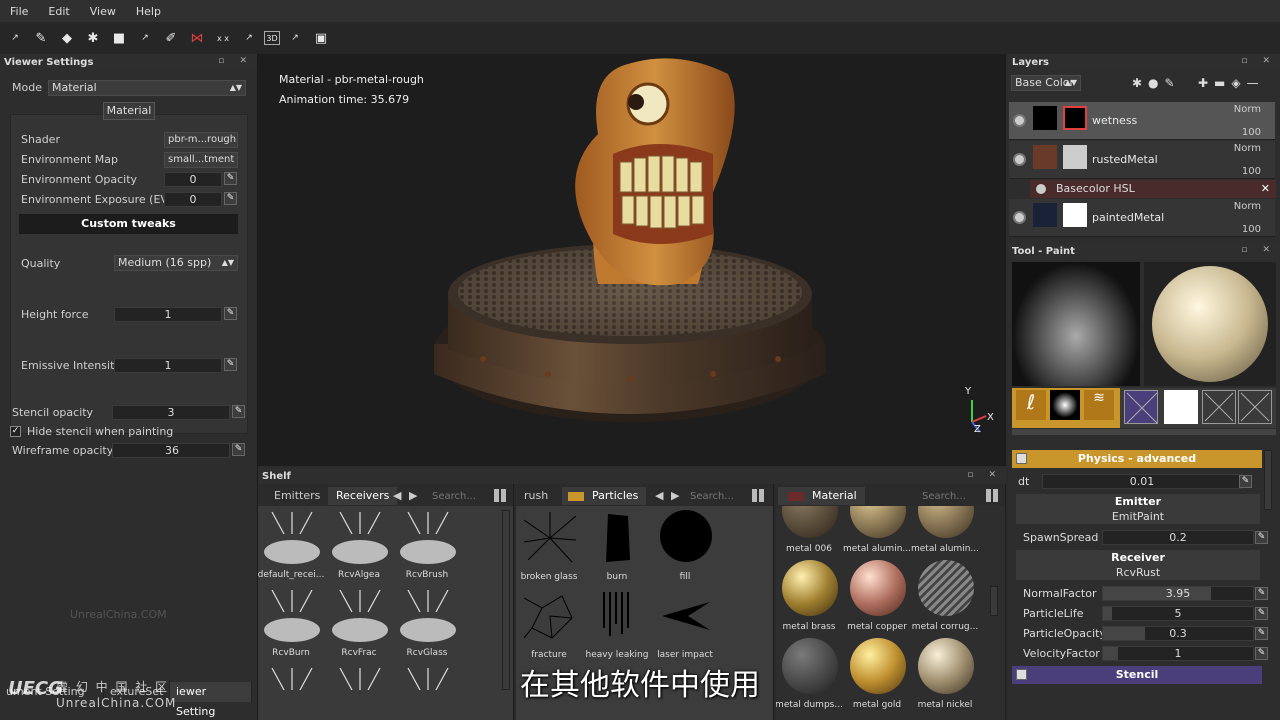 This screenshot has height=720, width=1280. Describe the element at coordinates (1231, 83) in the screenshot. I see `layer-add-icons: ✚▬◈—` at that location.